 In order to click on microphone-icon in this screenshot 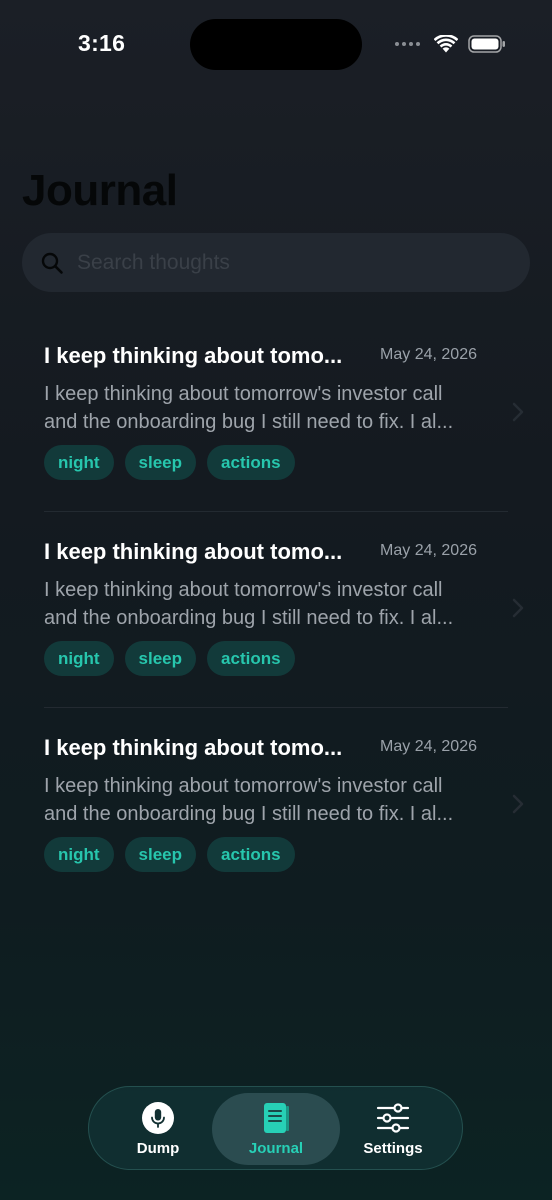, I will do `click(158, 1118)`.